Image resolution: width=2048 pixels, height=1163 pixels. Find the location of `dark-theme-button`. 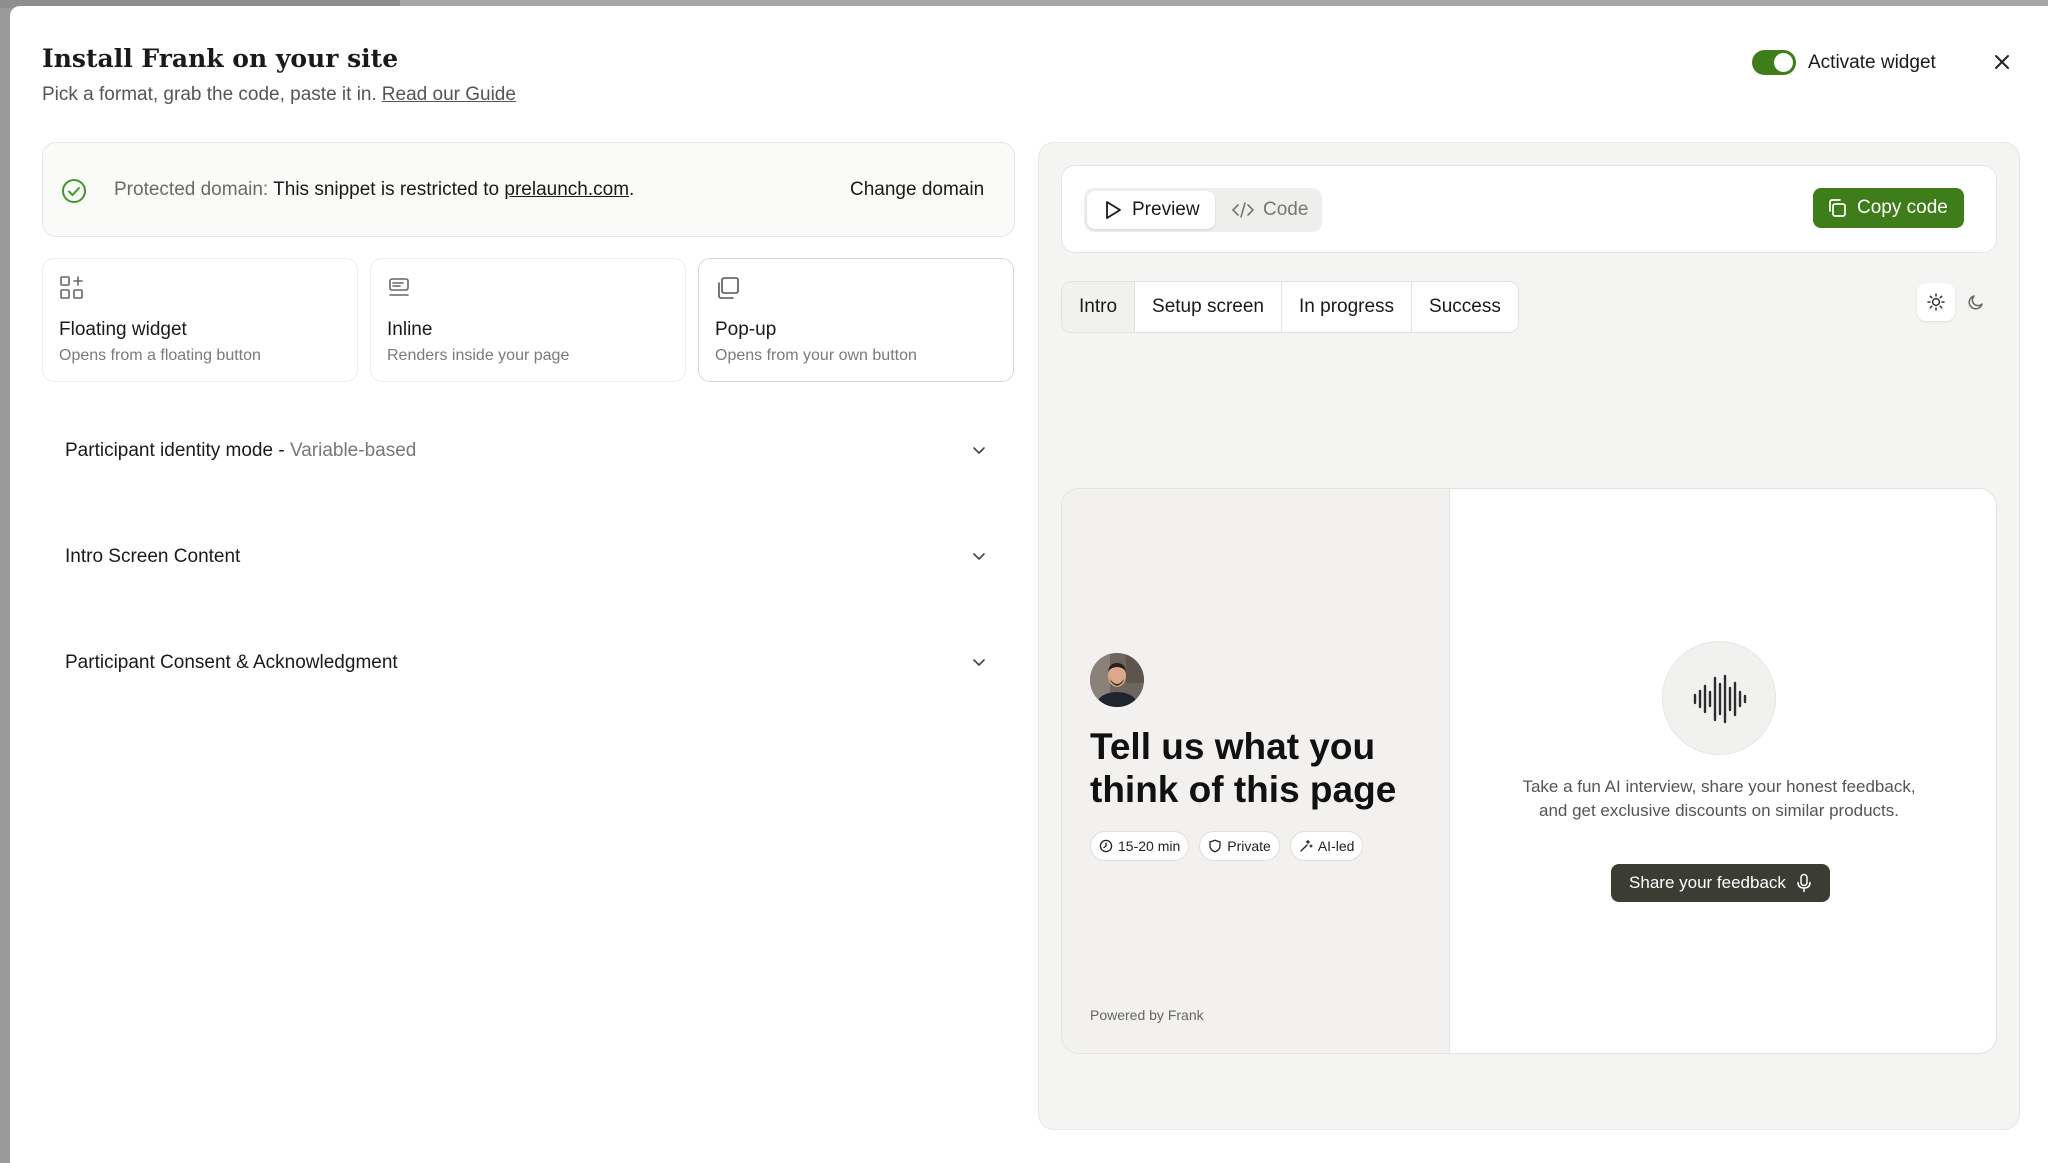

dark-theme-button is located at coordinates (1976, 302).